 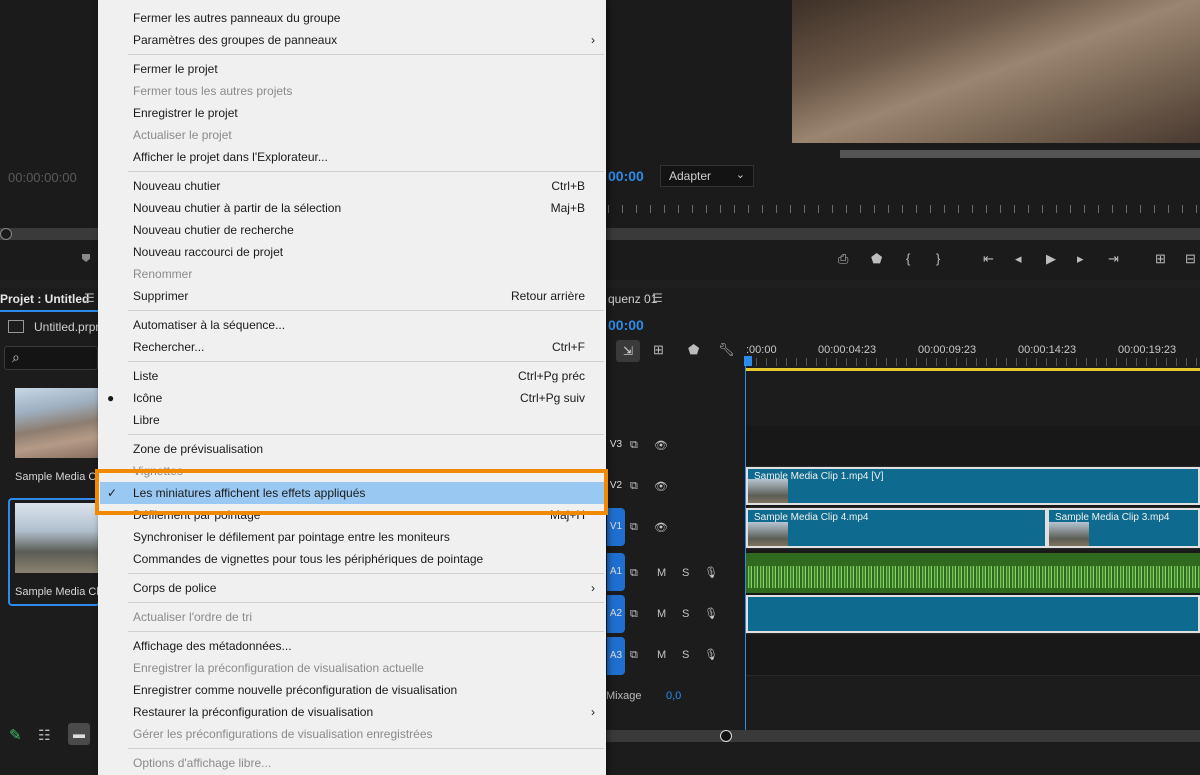 I want to click on menu-item-preview-area: Zone de prévisualisation, so click(x=352, y=449).